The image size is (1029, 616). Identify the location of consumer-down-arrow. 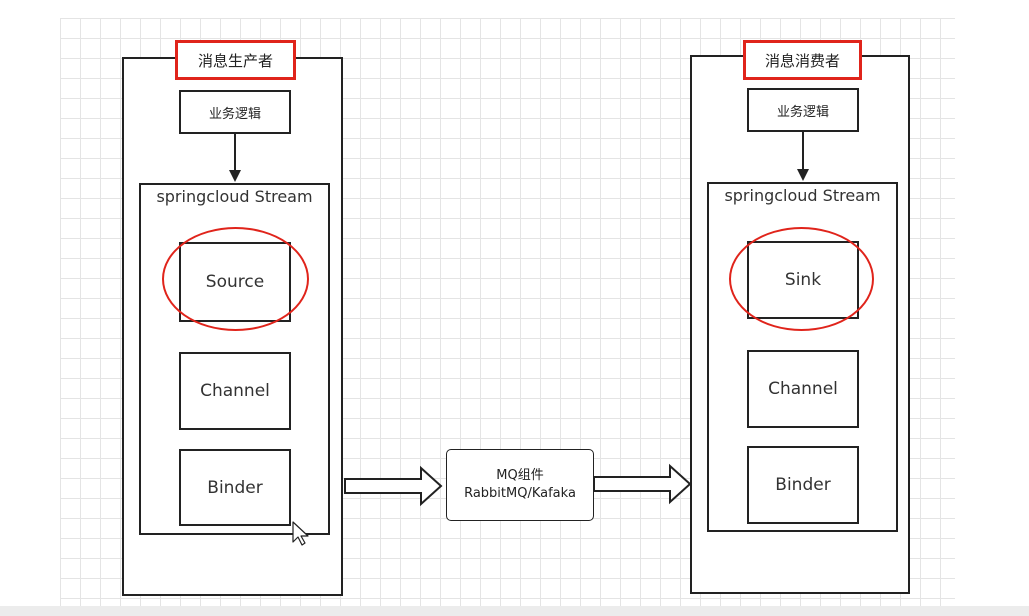
(803, 156).